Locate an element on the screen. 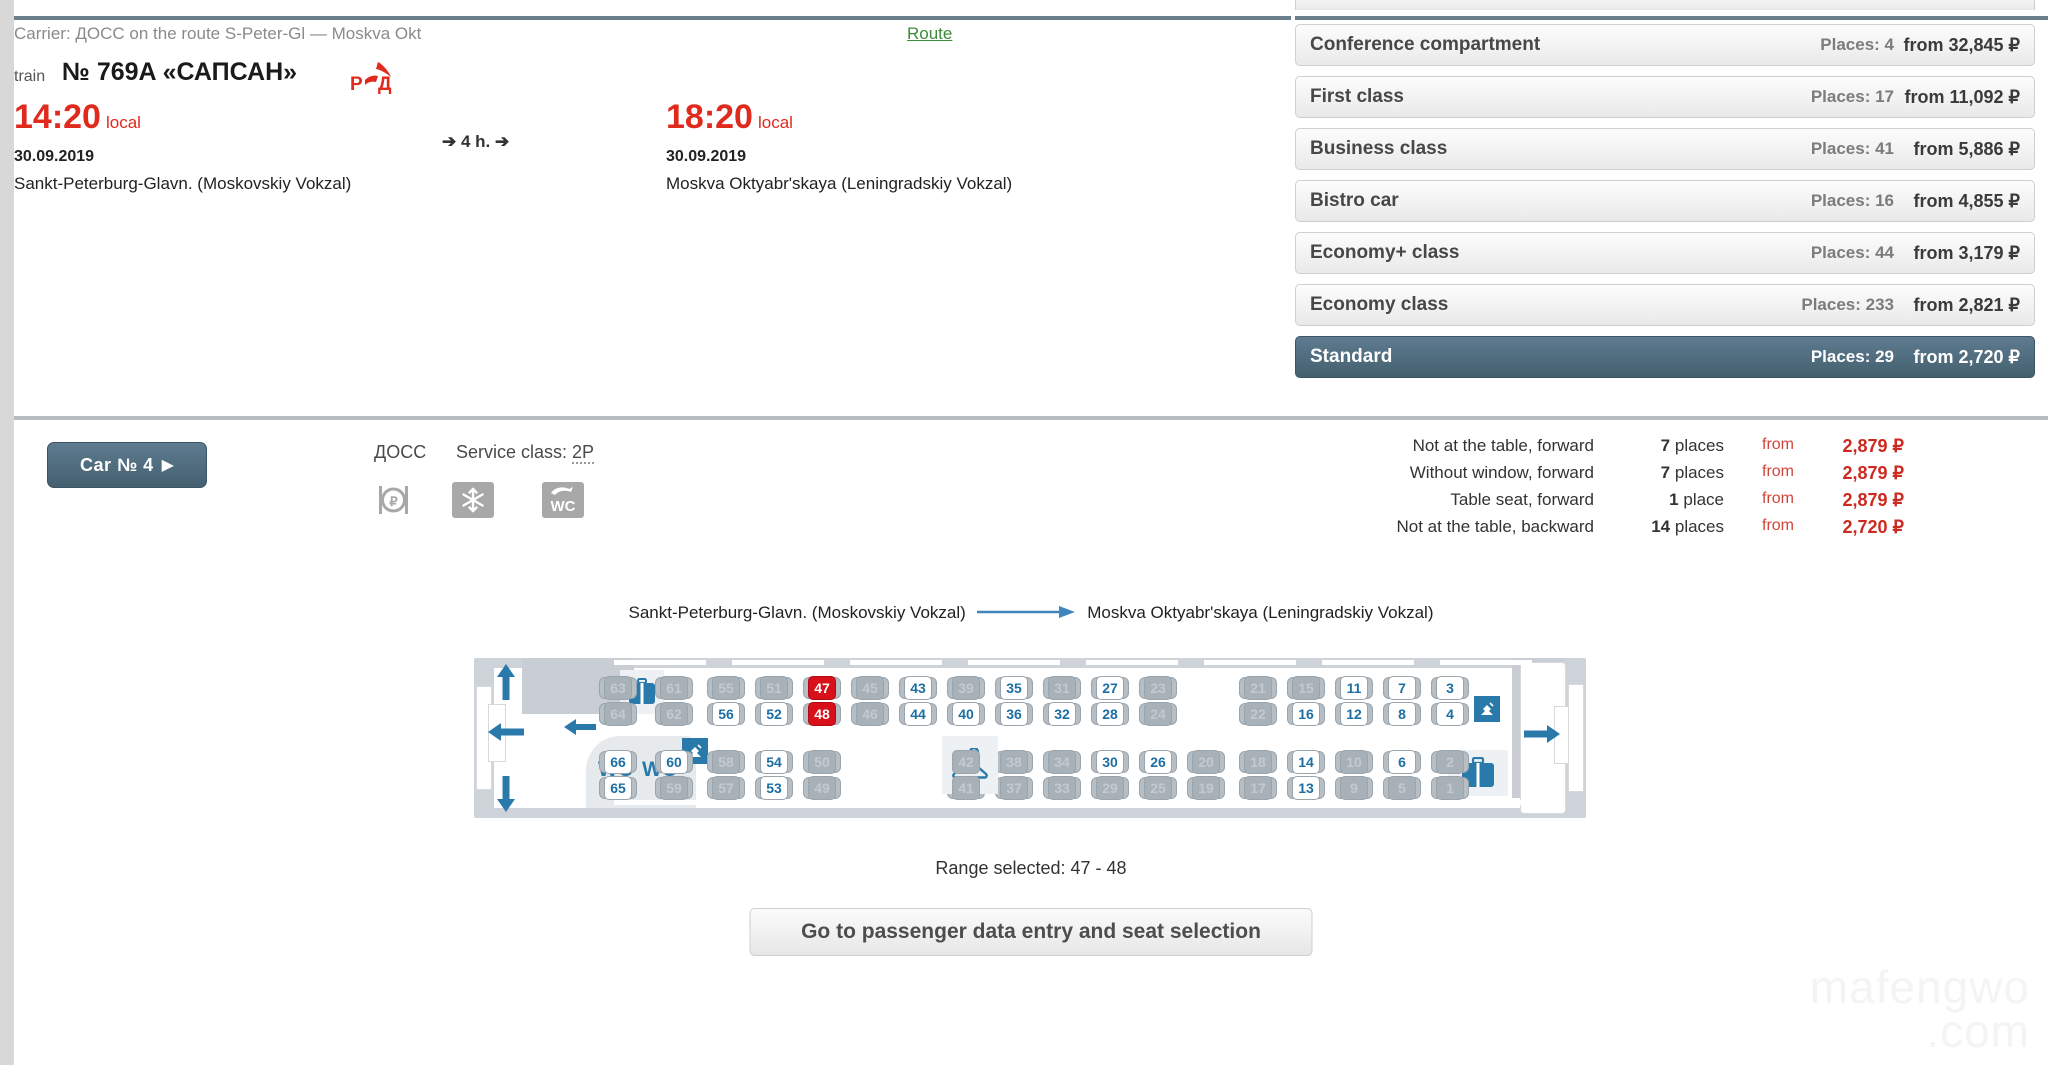 The image size is (2048, 1065). seat-19: 19 is located at coordinates (1206, 788).